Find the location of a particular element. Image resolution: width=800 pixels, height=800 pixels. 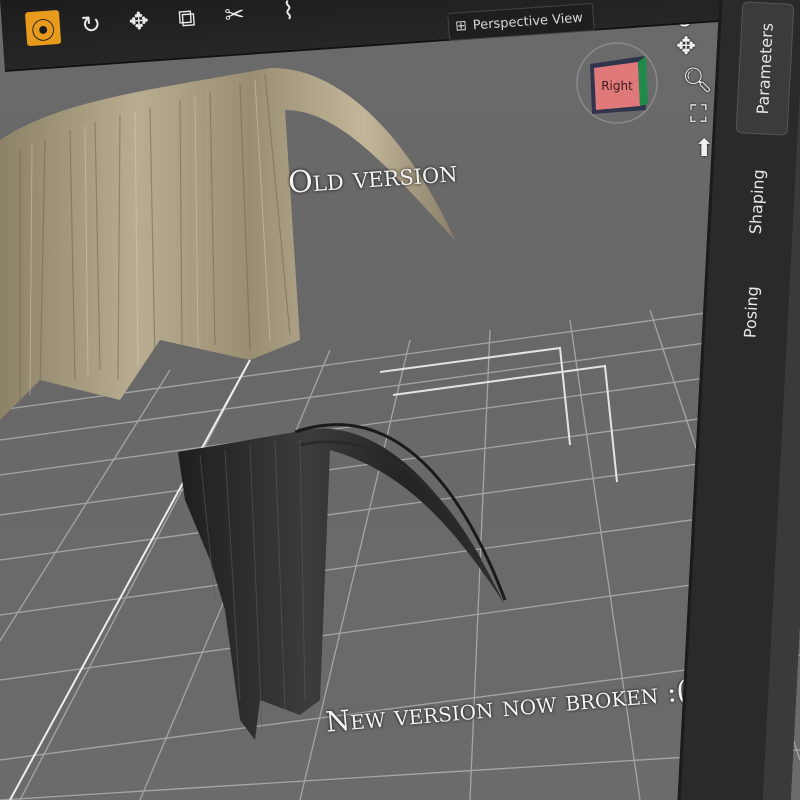

universal-tool-icon: ⦿ is located at coordinates (43, 28).